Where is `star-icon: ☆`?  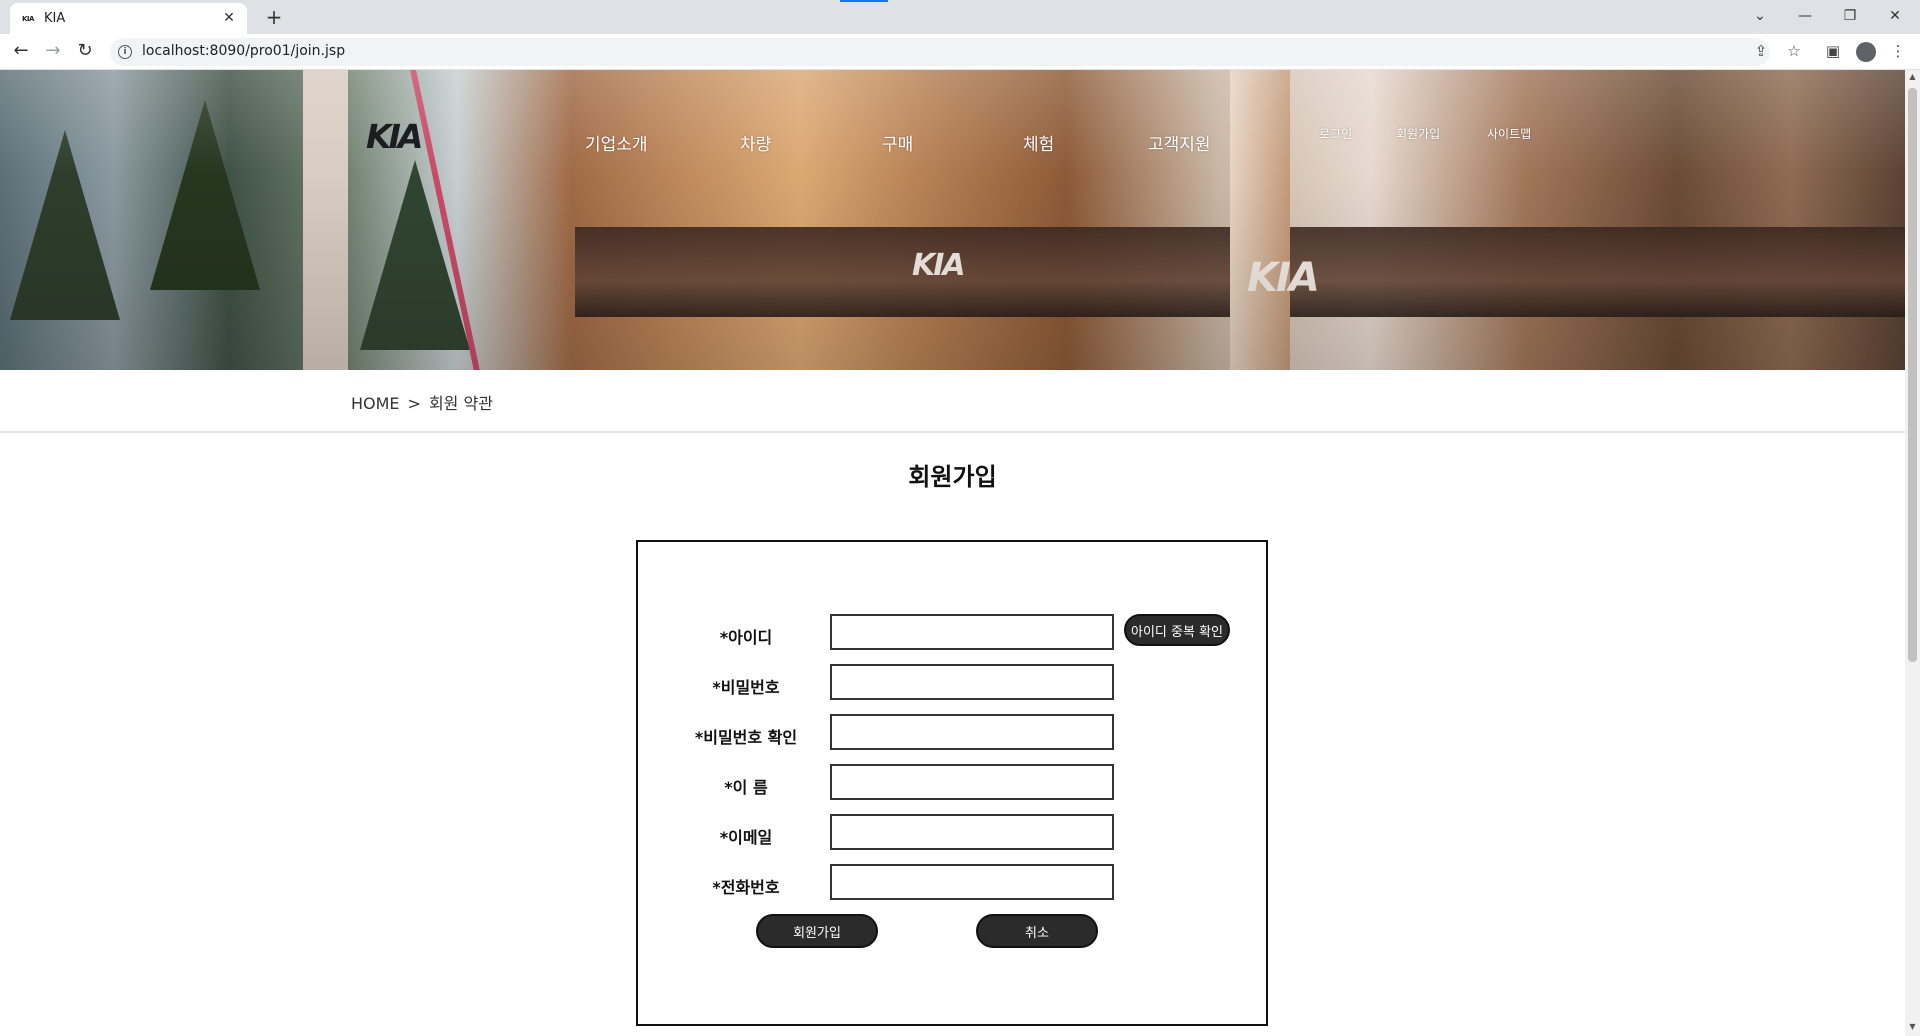 star-icon: ☆ is located at coordinates (1794, 51).